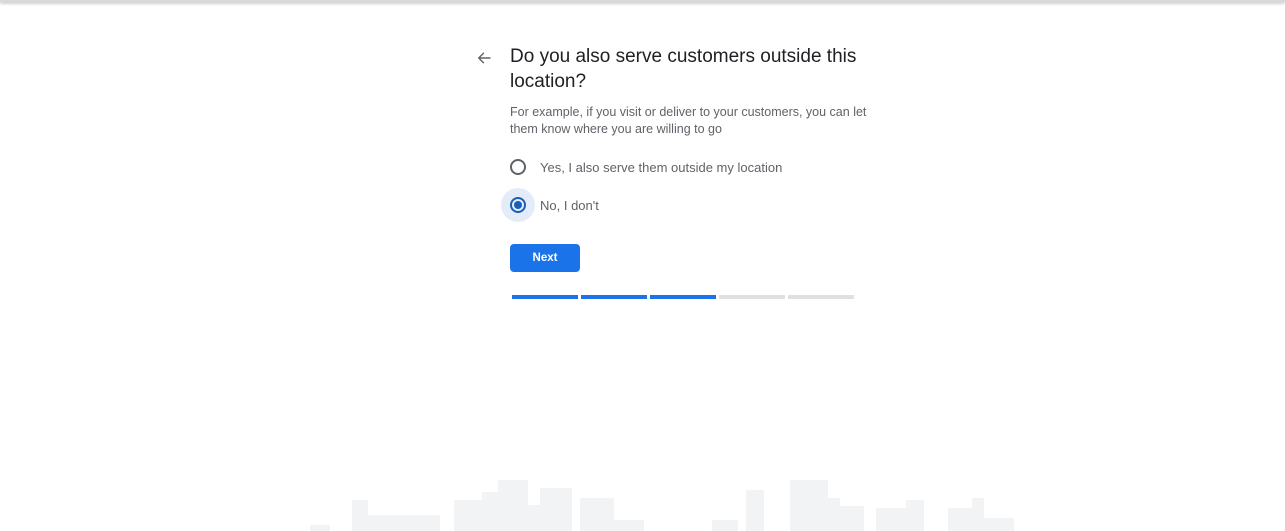  Describe the element at coordinates (569, 205) in the screenshot. I see `option-no-label: No, I don't` at that location.